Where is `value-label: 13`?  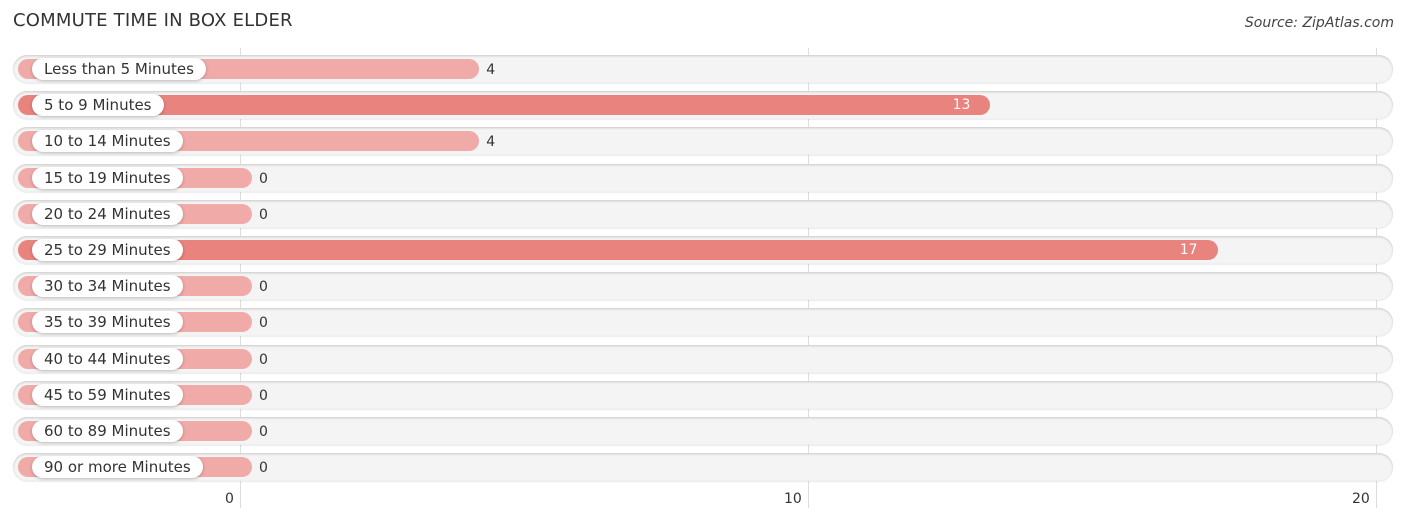 value-label: 13 is located at coordinates (961, 105).